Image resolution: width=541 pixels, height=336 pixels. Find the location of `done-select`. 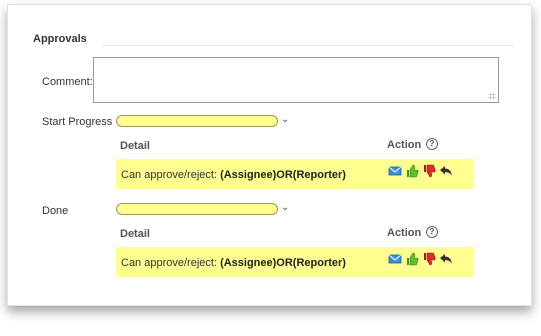

done-select is located at coordinates (197, 209).